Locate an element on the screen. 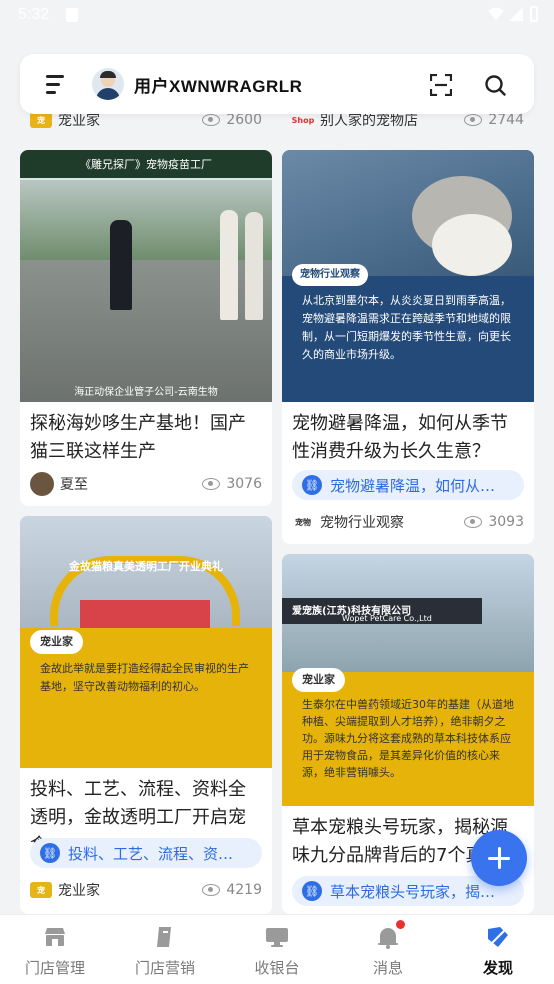 The width and height of the screenshot is (554, 984). view-count: 2600 is located at coordinates (232, 120).